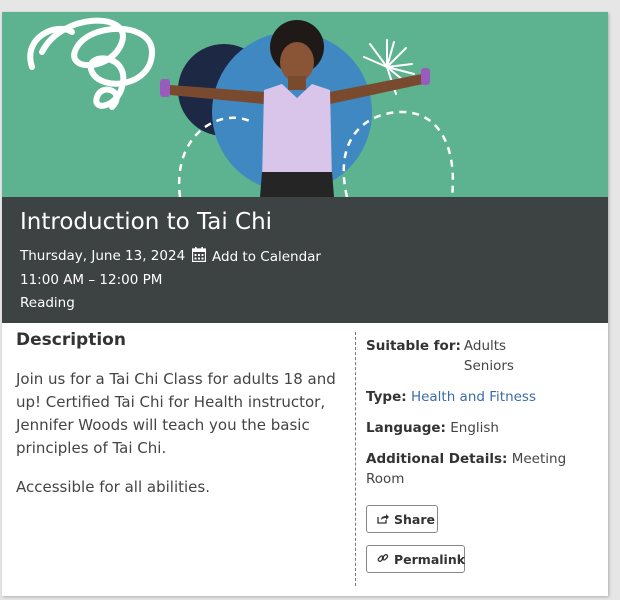  I want to click on share-label: Share, so click(414, 519).